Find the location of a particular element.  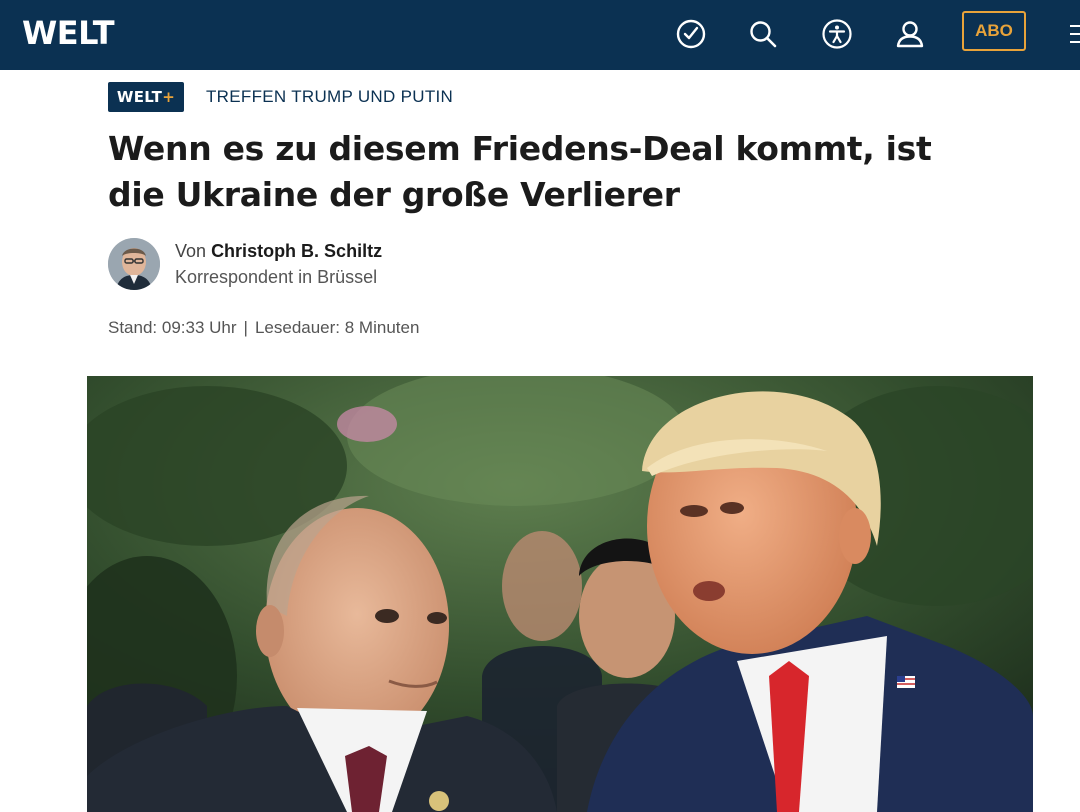

clock-check-icon is located at coordinates (691, 34).